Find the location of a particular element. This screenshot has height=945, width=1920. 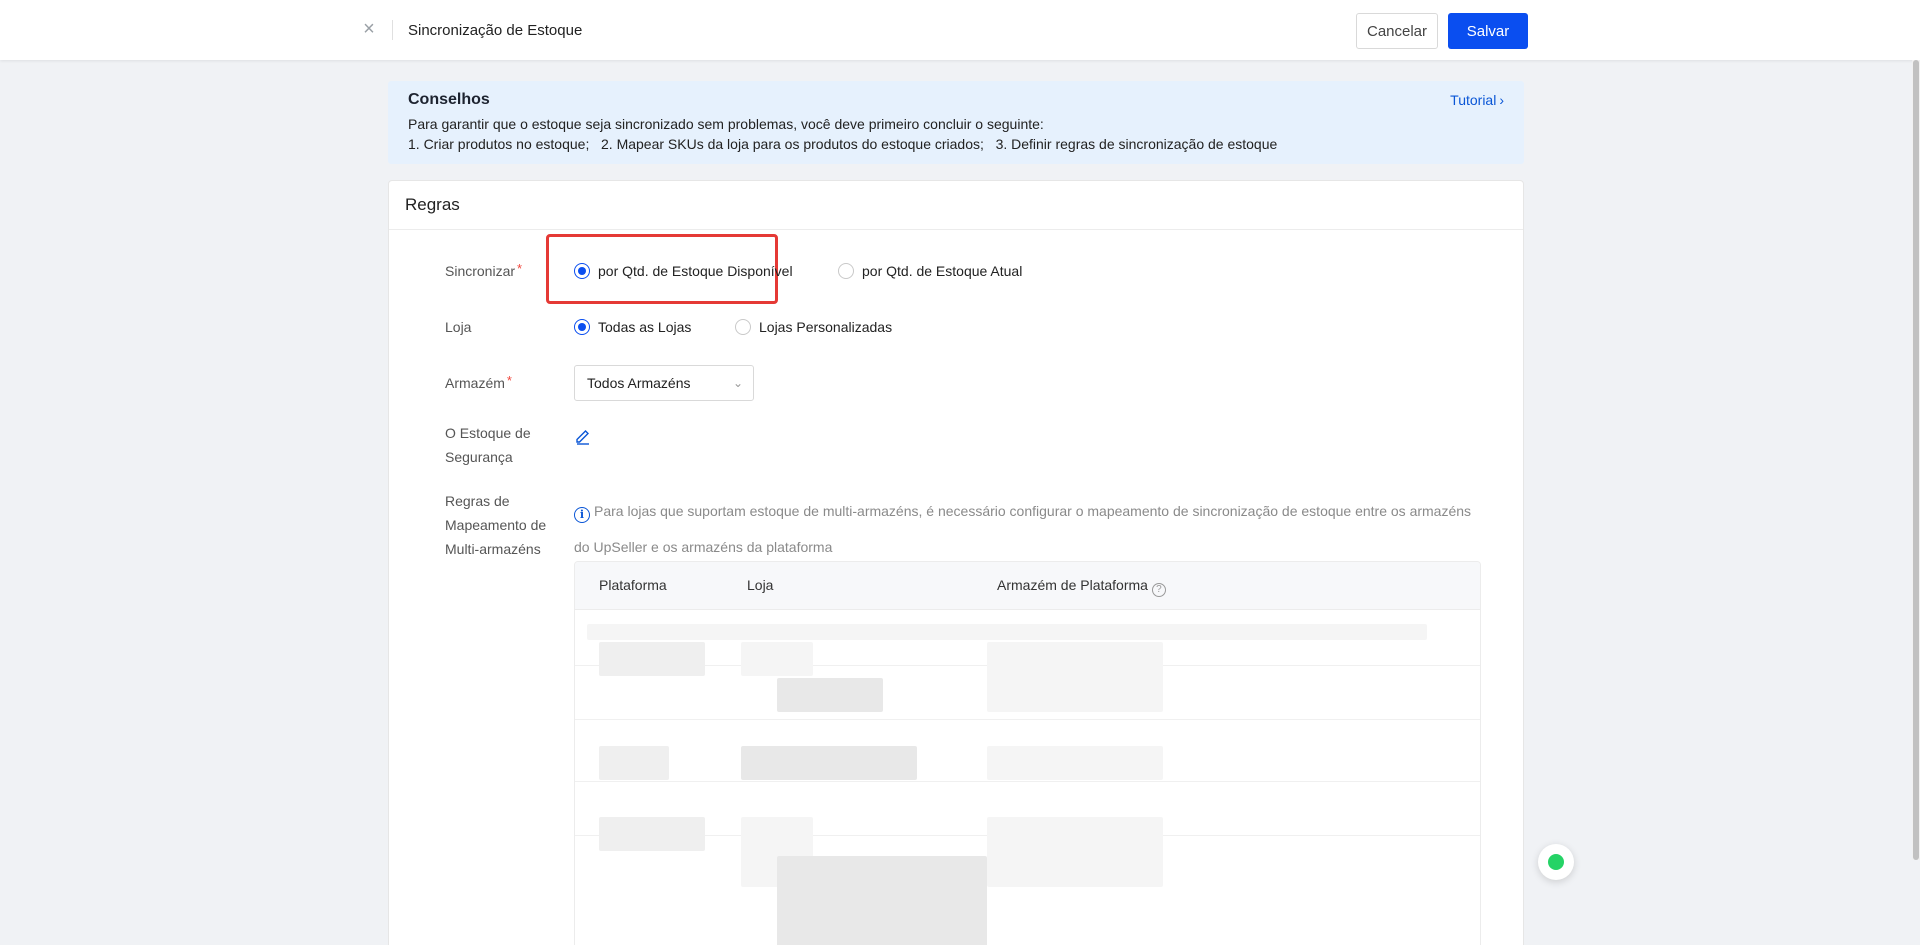

radio-sync-available: por Qtd. de Estoque Disponível is located at coordinates (683, 271).